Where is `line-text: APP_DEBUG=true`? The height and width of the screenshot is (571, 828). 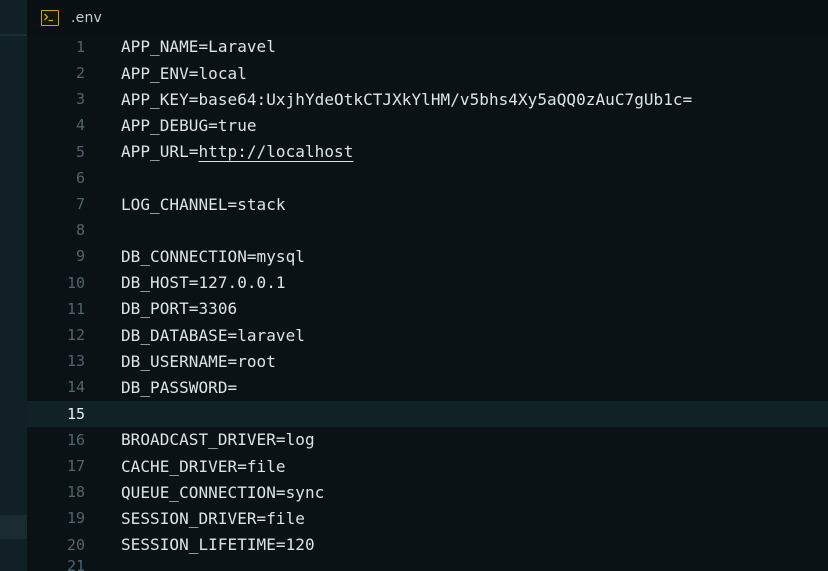
line-text: APP_DEBUG=true is located at coordinates (189, 125).